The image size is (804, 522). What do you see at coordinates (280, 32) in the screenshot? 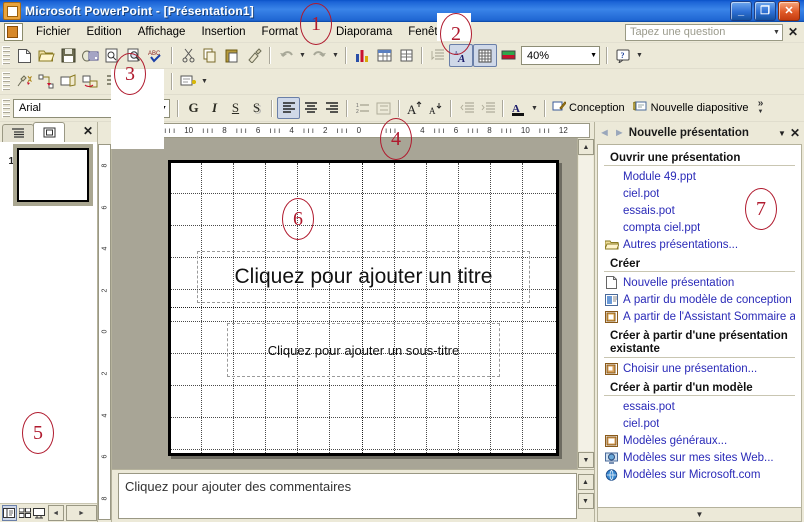
I see `menu-format: Format` at bounding box center [280, 32].